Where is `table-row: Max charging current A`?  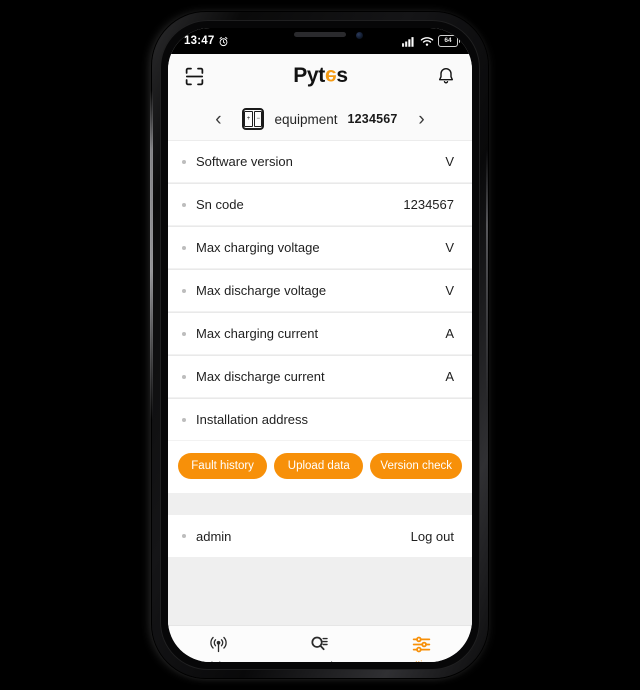
table-row: Max charging current A is located at coordinates (320, 334).